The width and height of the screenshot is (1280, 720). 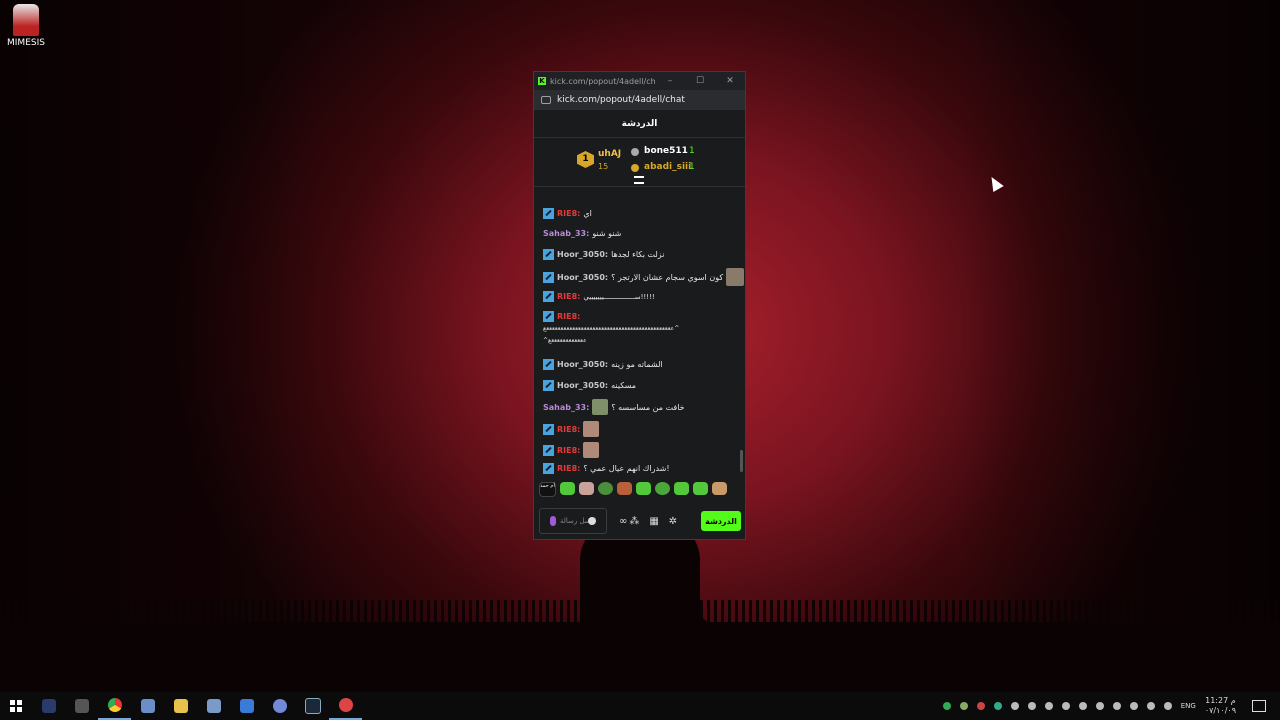 I want to click on share-icon: ⁂, so click(x=634, y=521).